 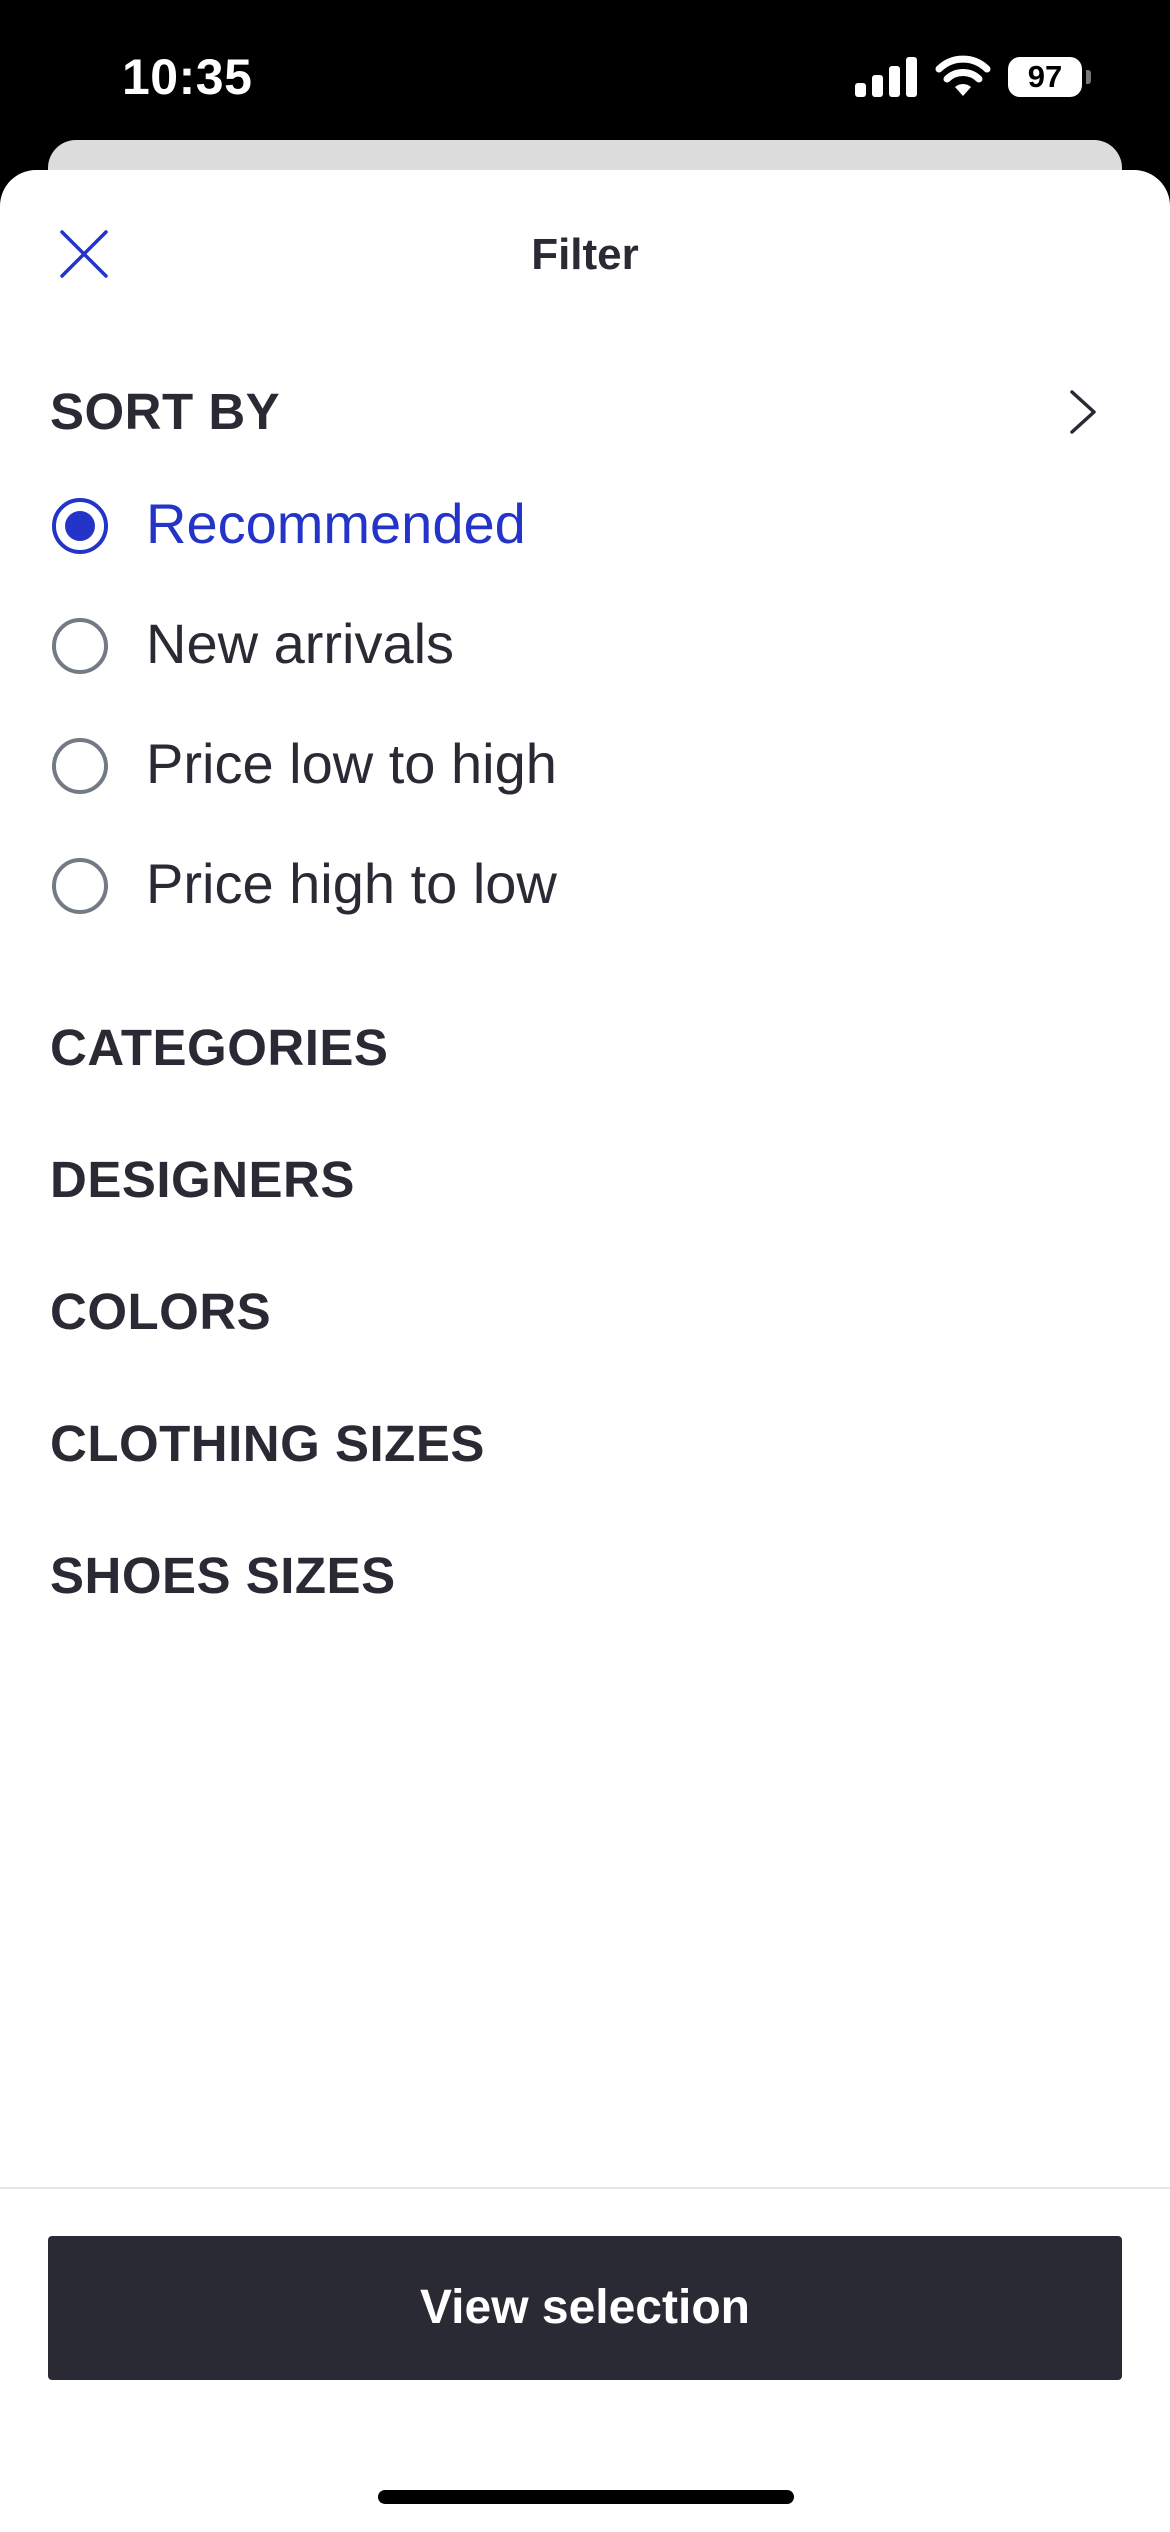 I want to click on battery-icon: 97, so click(x=1049, y=77).